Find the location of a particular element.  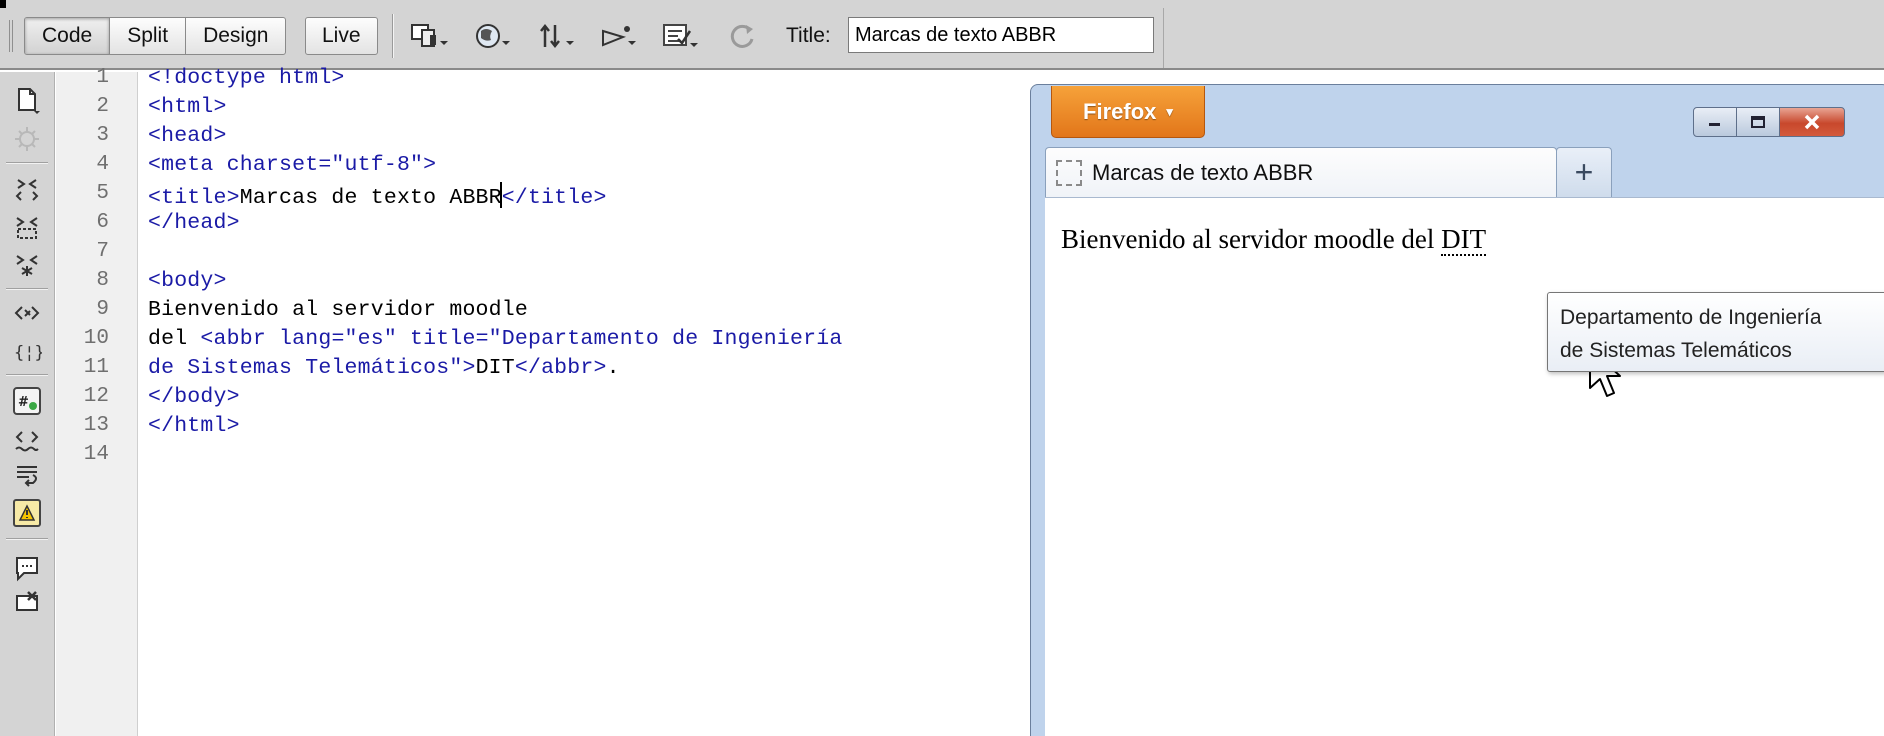

window-controls is located at coordinates (1769, 122).